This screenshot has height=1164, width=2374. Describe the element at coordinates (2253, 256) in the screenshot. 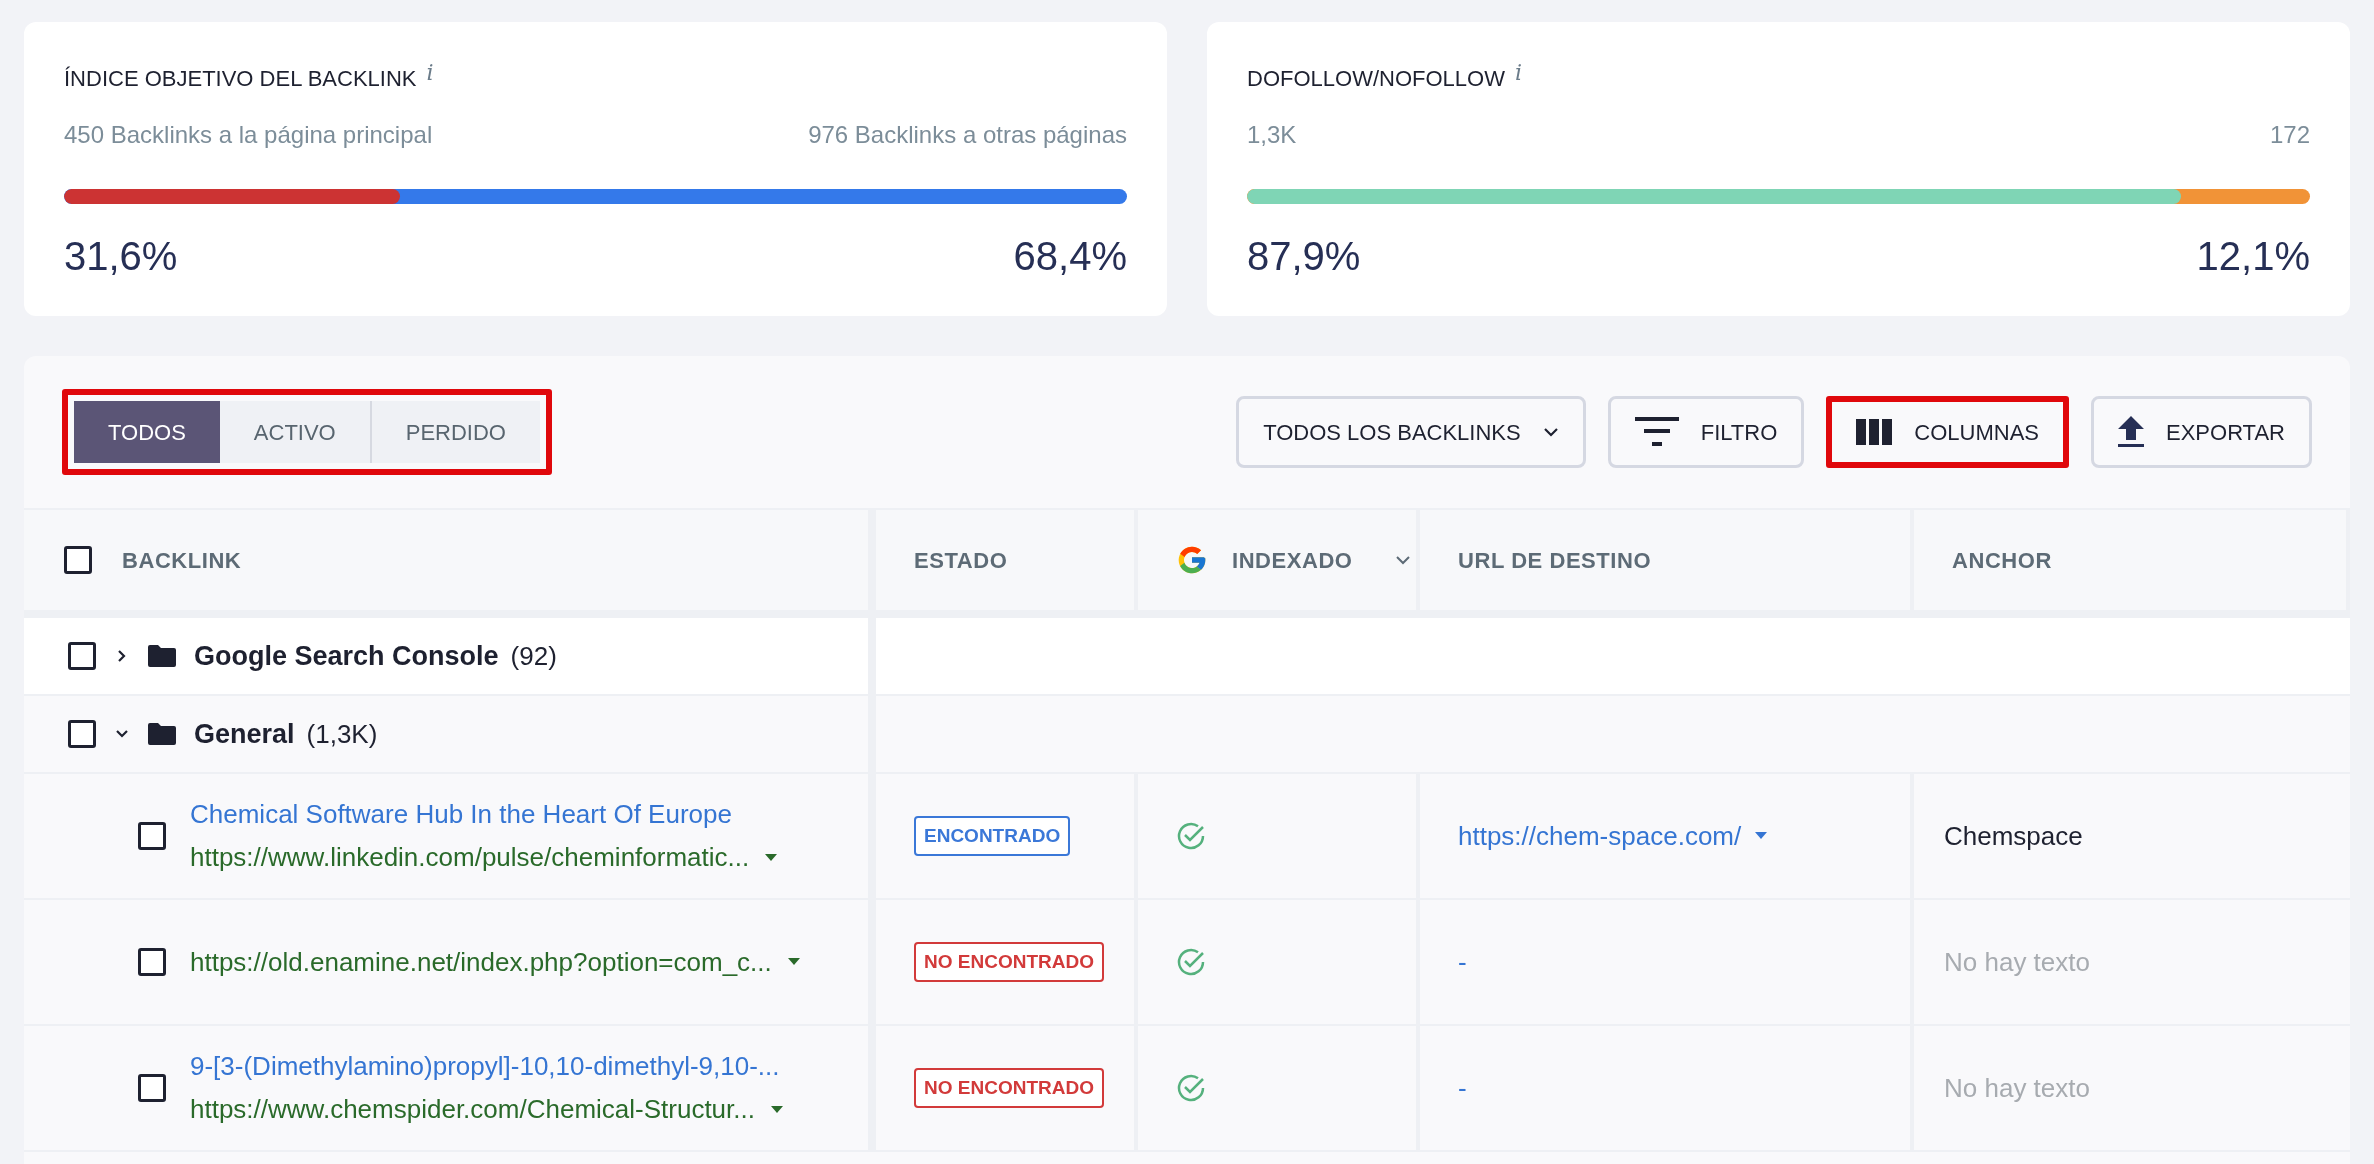

I see `right-percentage: 12,1%` at that location.